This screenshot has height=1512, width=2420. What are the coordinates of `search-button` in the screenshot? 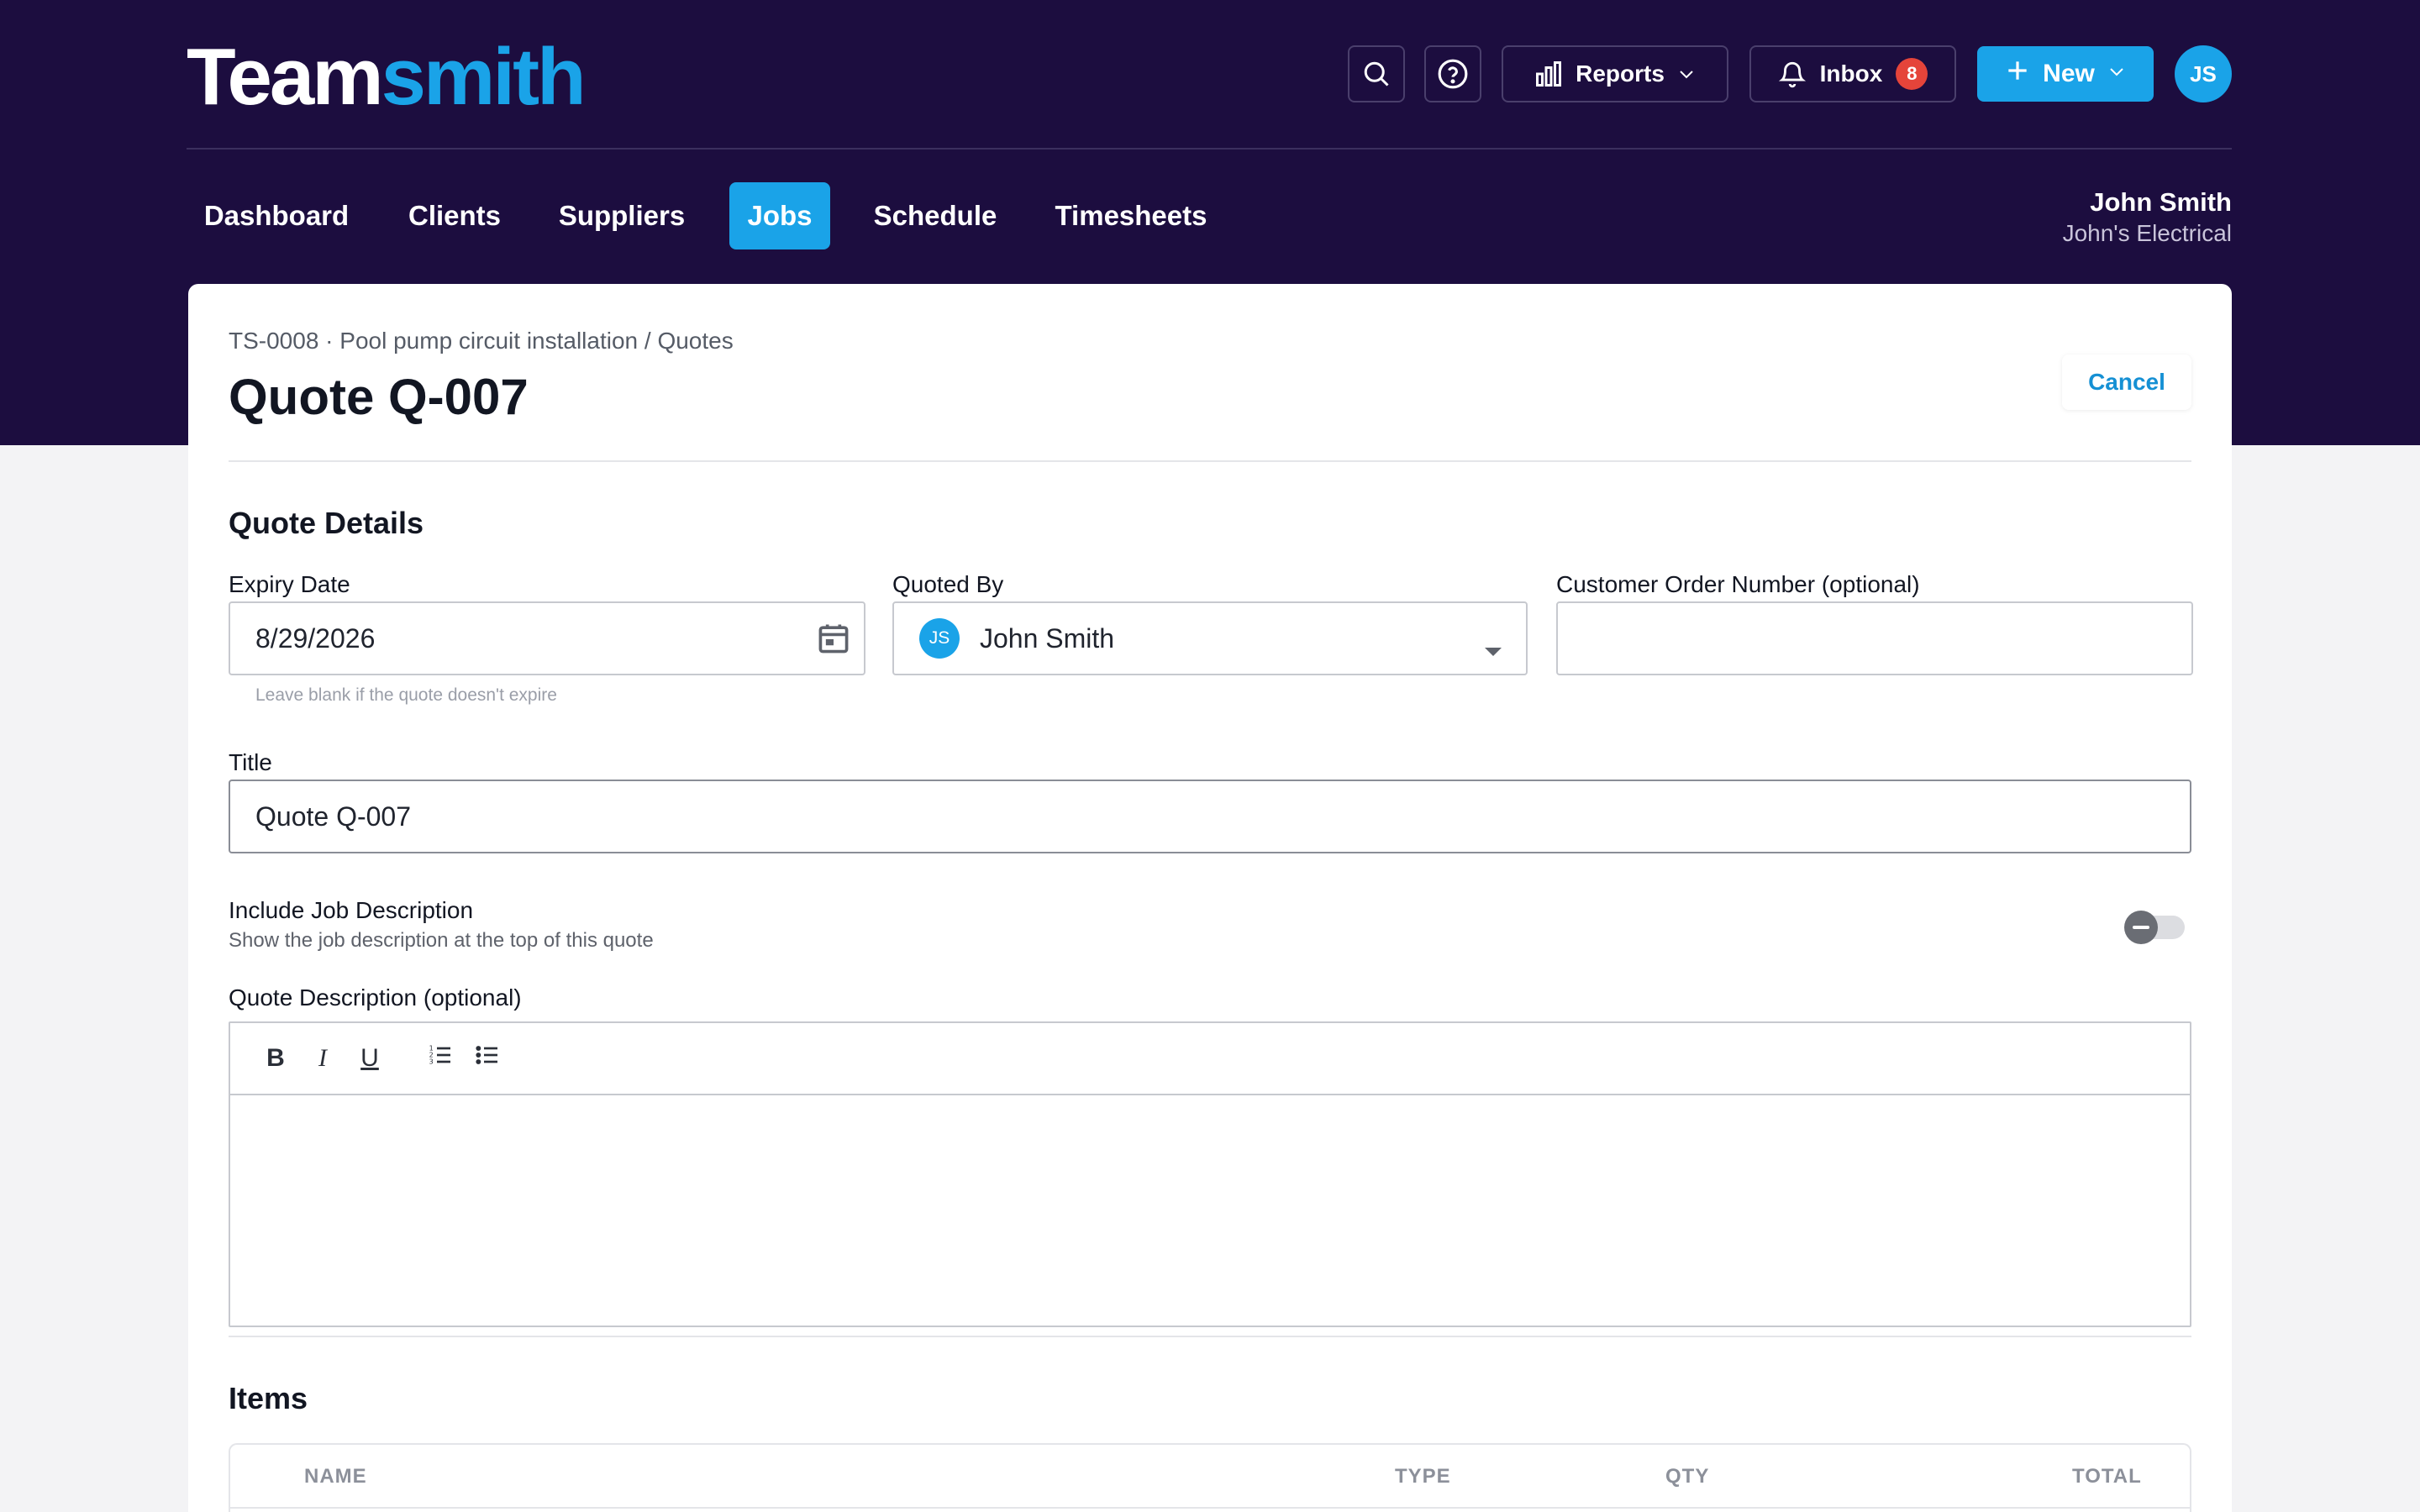 It's located at (1377, 73).